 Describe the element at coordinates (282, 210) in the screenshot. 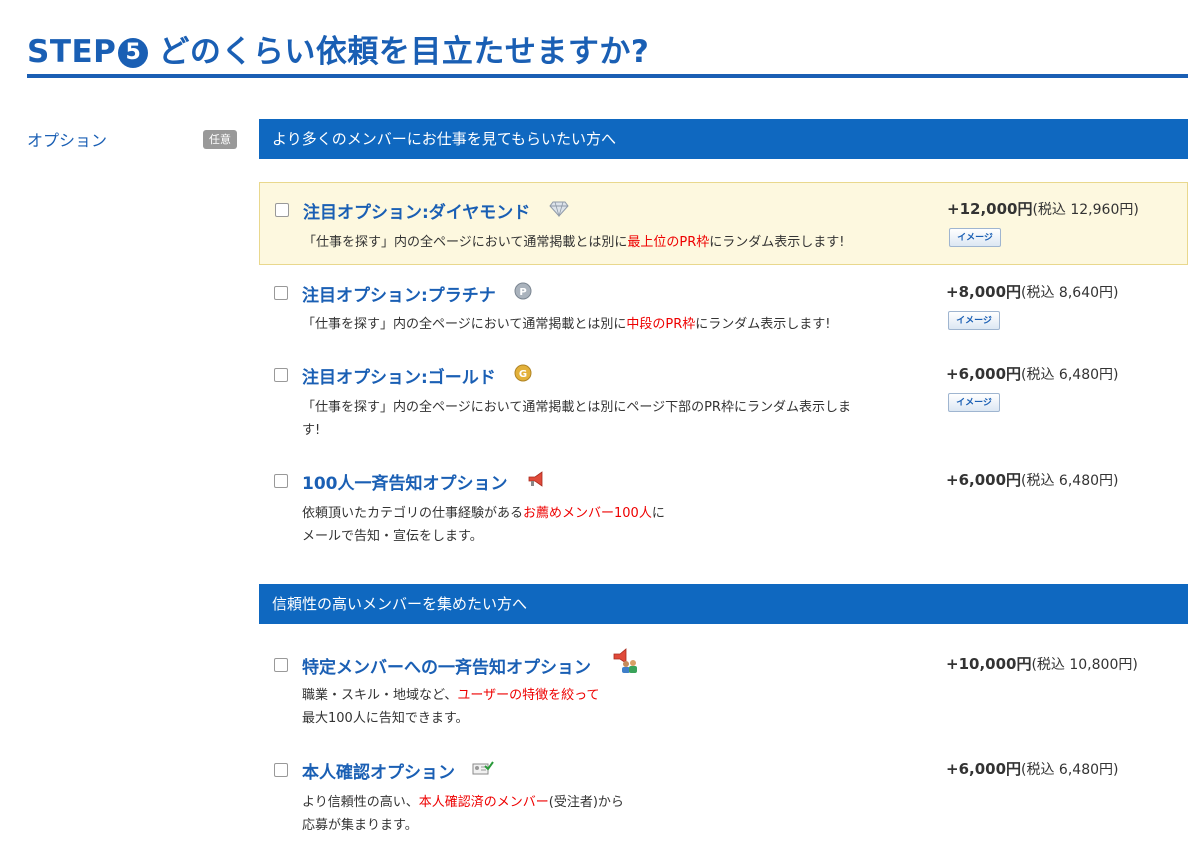

I see `diamond-checkbox` at that location.